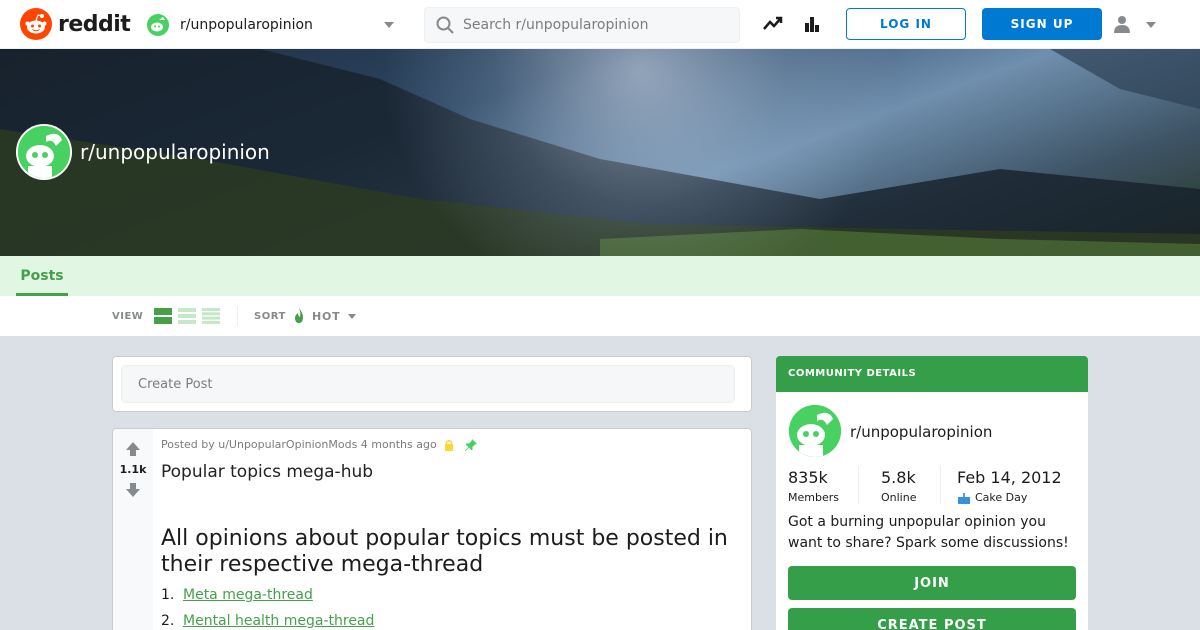 The width and height of the screenshot is (1200, 630). What do you see at coordinates (932, 583) in the screenshot?
I see `join-button: JOIN` at bounding box center [932, 583].